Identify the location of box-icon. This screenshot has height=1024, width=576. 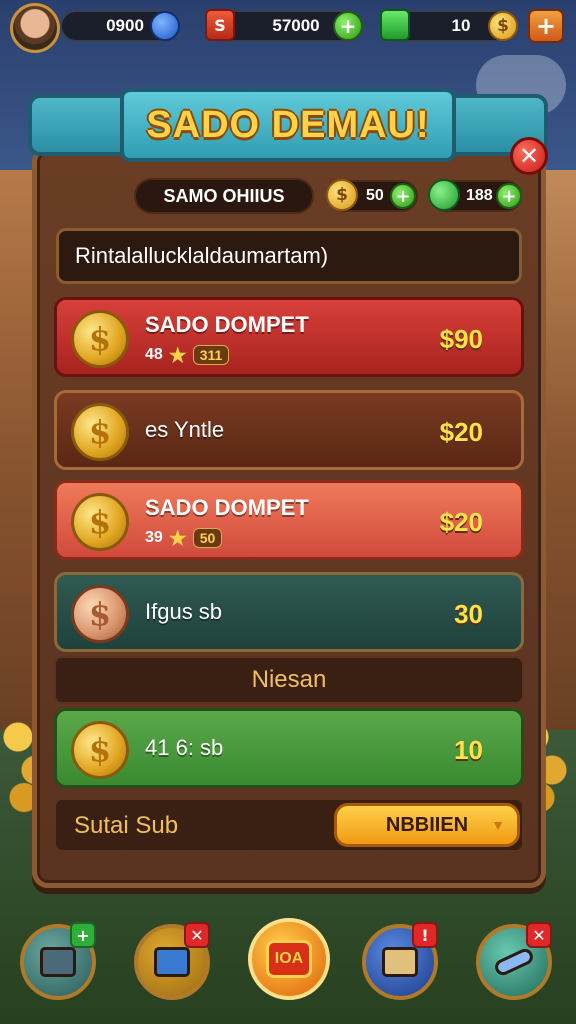
(172, 962).